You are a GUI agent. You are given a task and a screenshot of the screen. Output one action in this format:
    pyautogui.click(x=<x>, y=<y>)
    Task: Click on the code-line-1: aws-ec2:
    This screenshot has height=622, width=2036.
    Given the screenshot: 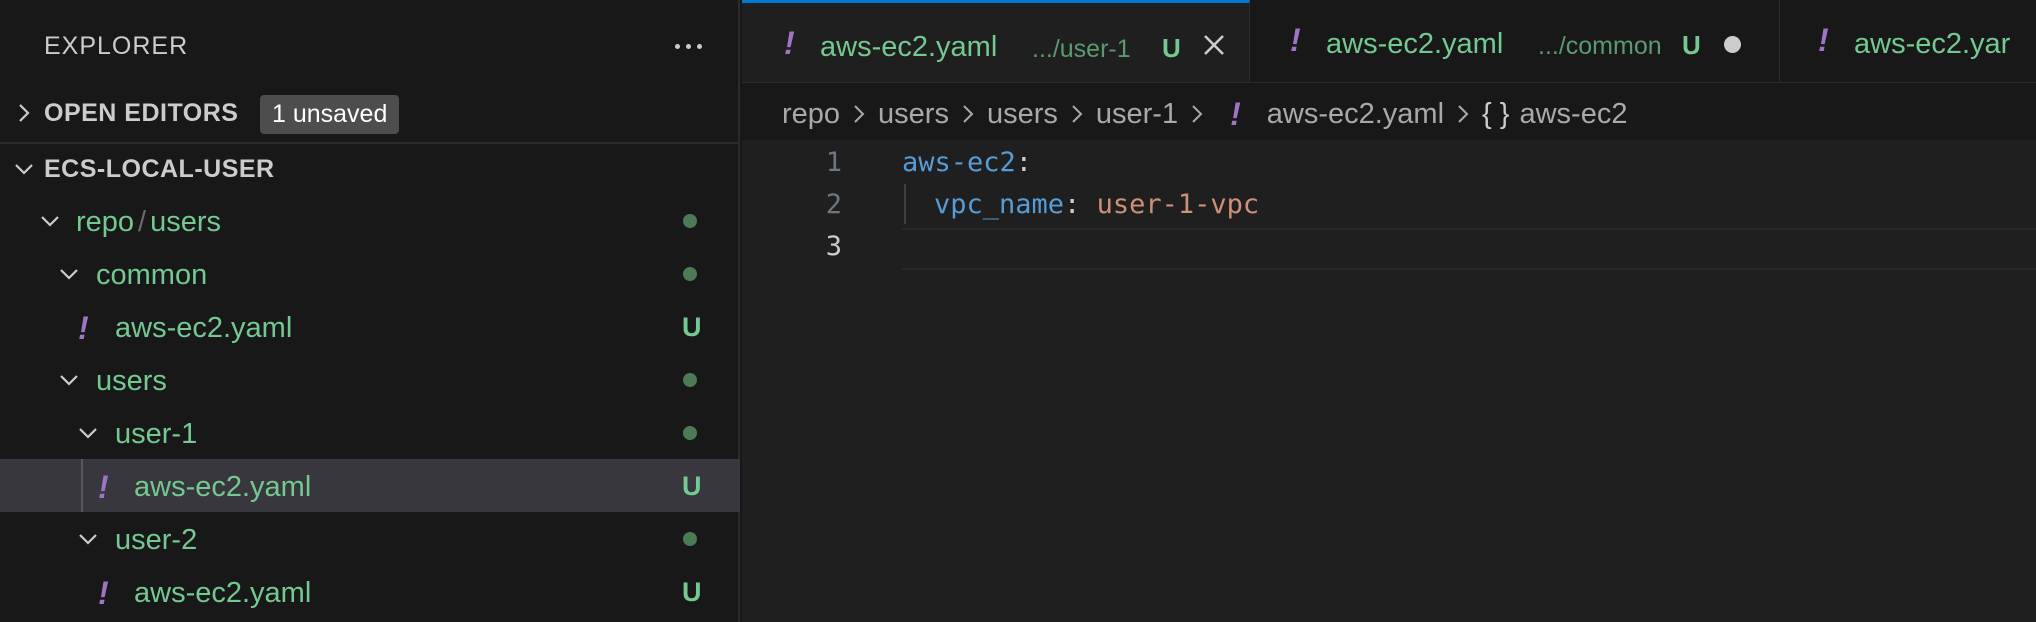 What is the action you would take?
    pyautogui.click(x=967, y=162)
    